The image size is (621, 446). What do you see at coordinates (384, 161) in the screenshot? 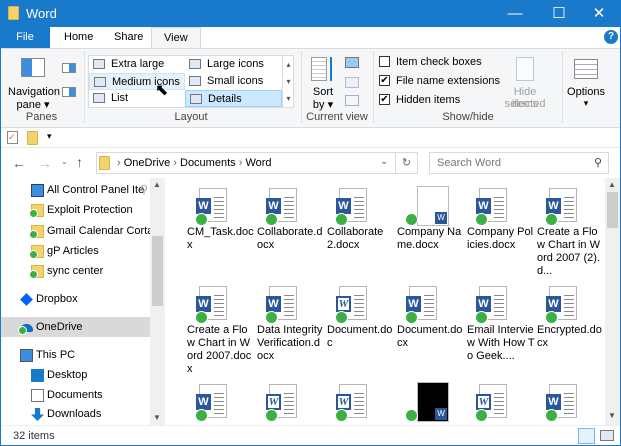
I see `address-dropdown-icon: ⌄` at bounding box center [384, 161].